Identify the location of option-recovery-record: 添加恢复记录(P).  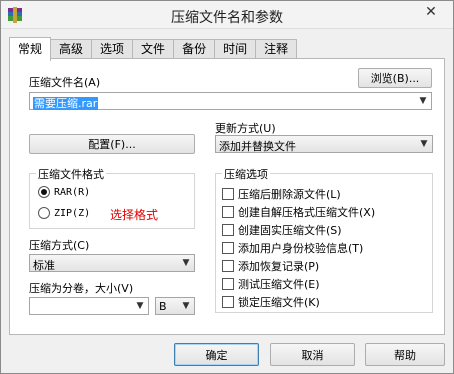
(270, 266).